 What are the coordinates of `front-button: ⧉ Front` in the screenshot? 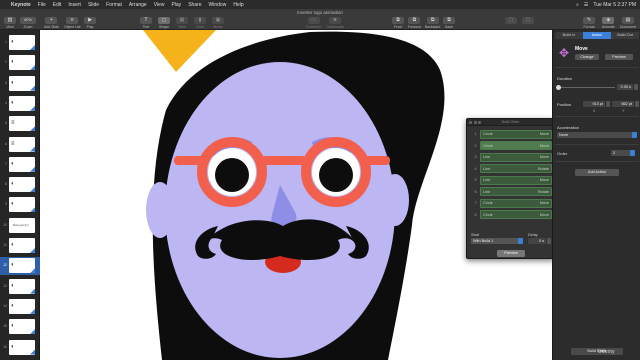 It's located at (398, 23).